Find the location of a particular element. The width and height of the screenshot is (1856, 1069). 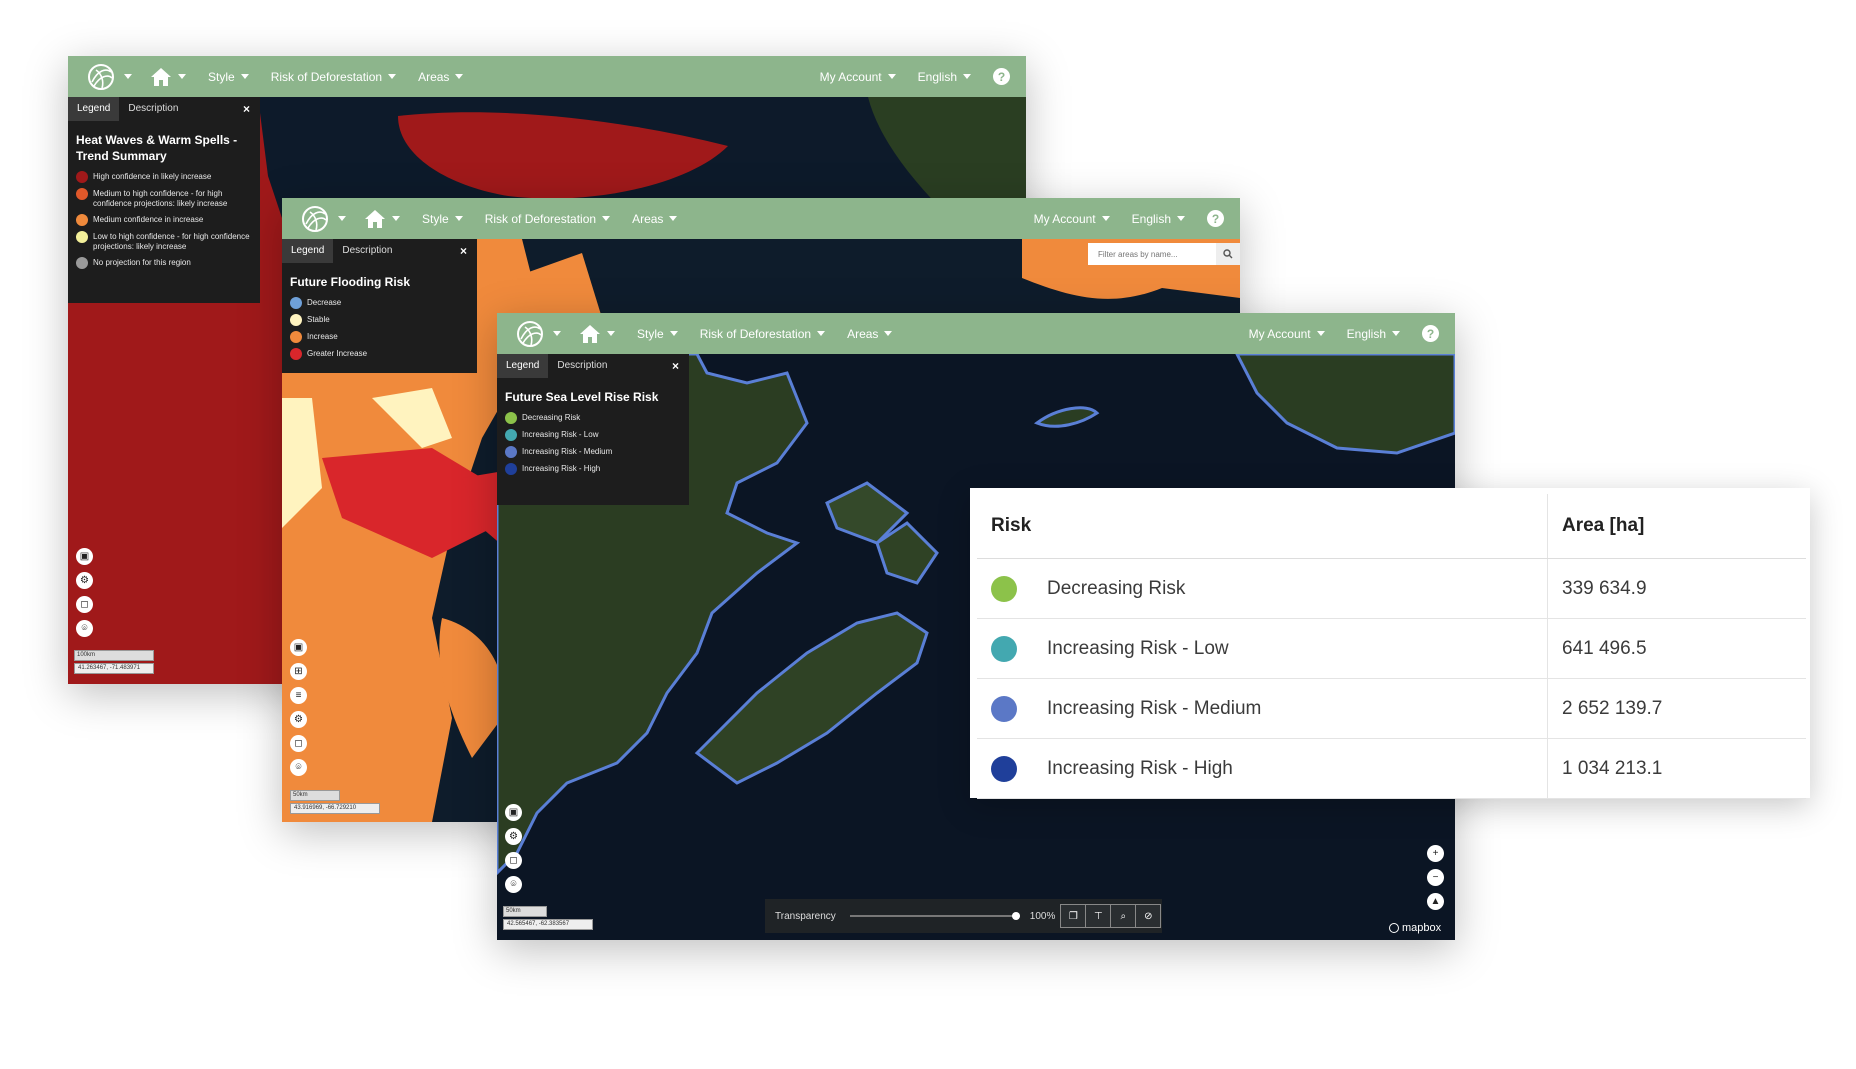

coordinates-readout: 42.565467, -62.383567 is located at coordinates (548, 924).